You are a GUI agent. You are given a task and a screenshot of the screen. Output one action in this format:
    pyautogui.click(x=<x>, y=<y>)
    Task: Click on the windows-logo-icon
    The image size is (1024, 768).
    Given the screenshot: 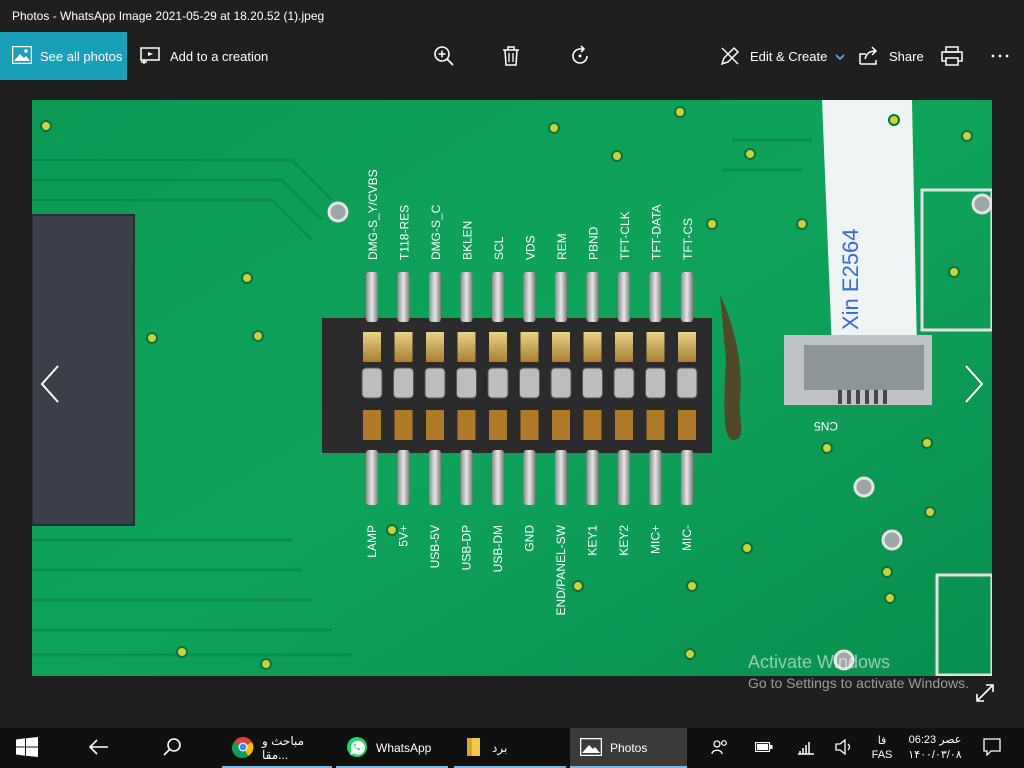 What is the action you would take?
    pyautogui.click(x=27, y=748)
    